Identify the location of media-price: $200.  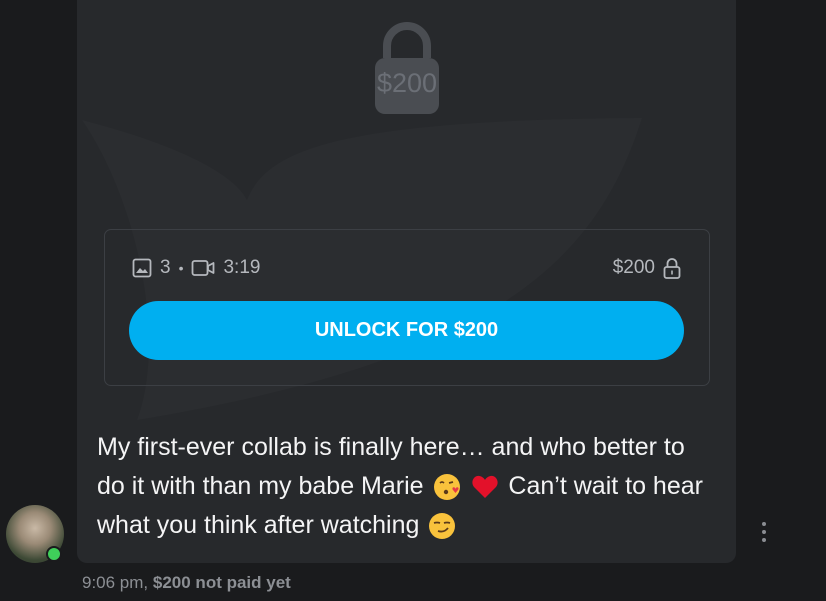
(647, 268).